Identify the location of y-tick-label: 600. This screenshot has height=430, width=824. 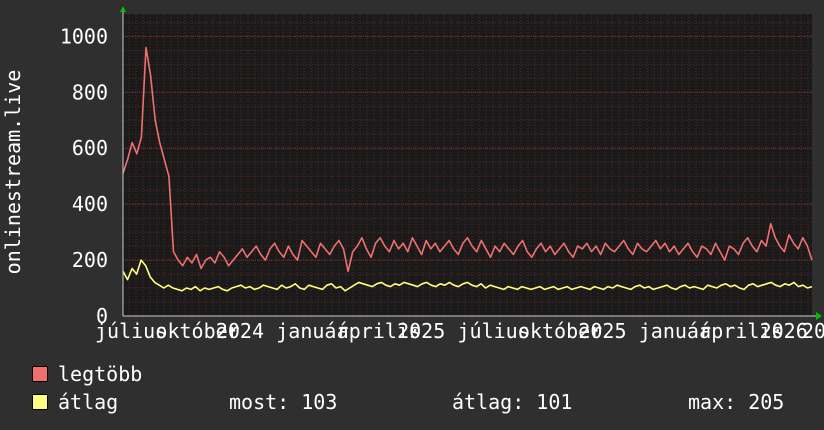
(90, 148).